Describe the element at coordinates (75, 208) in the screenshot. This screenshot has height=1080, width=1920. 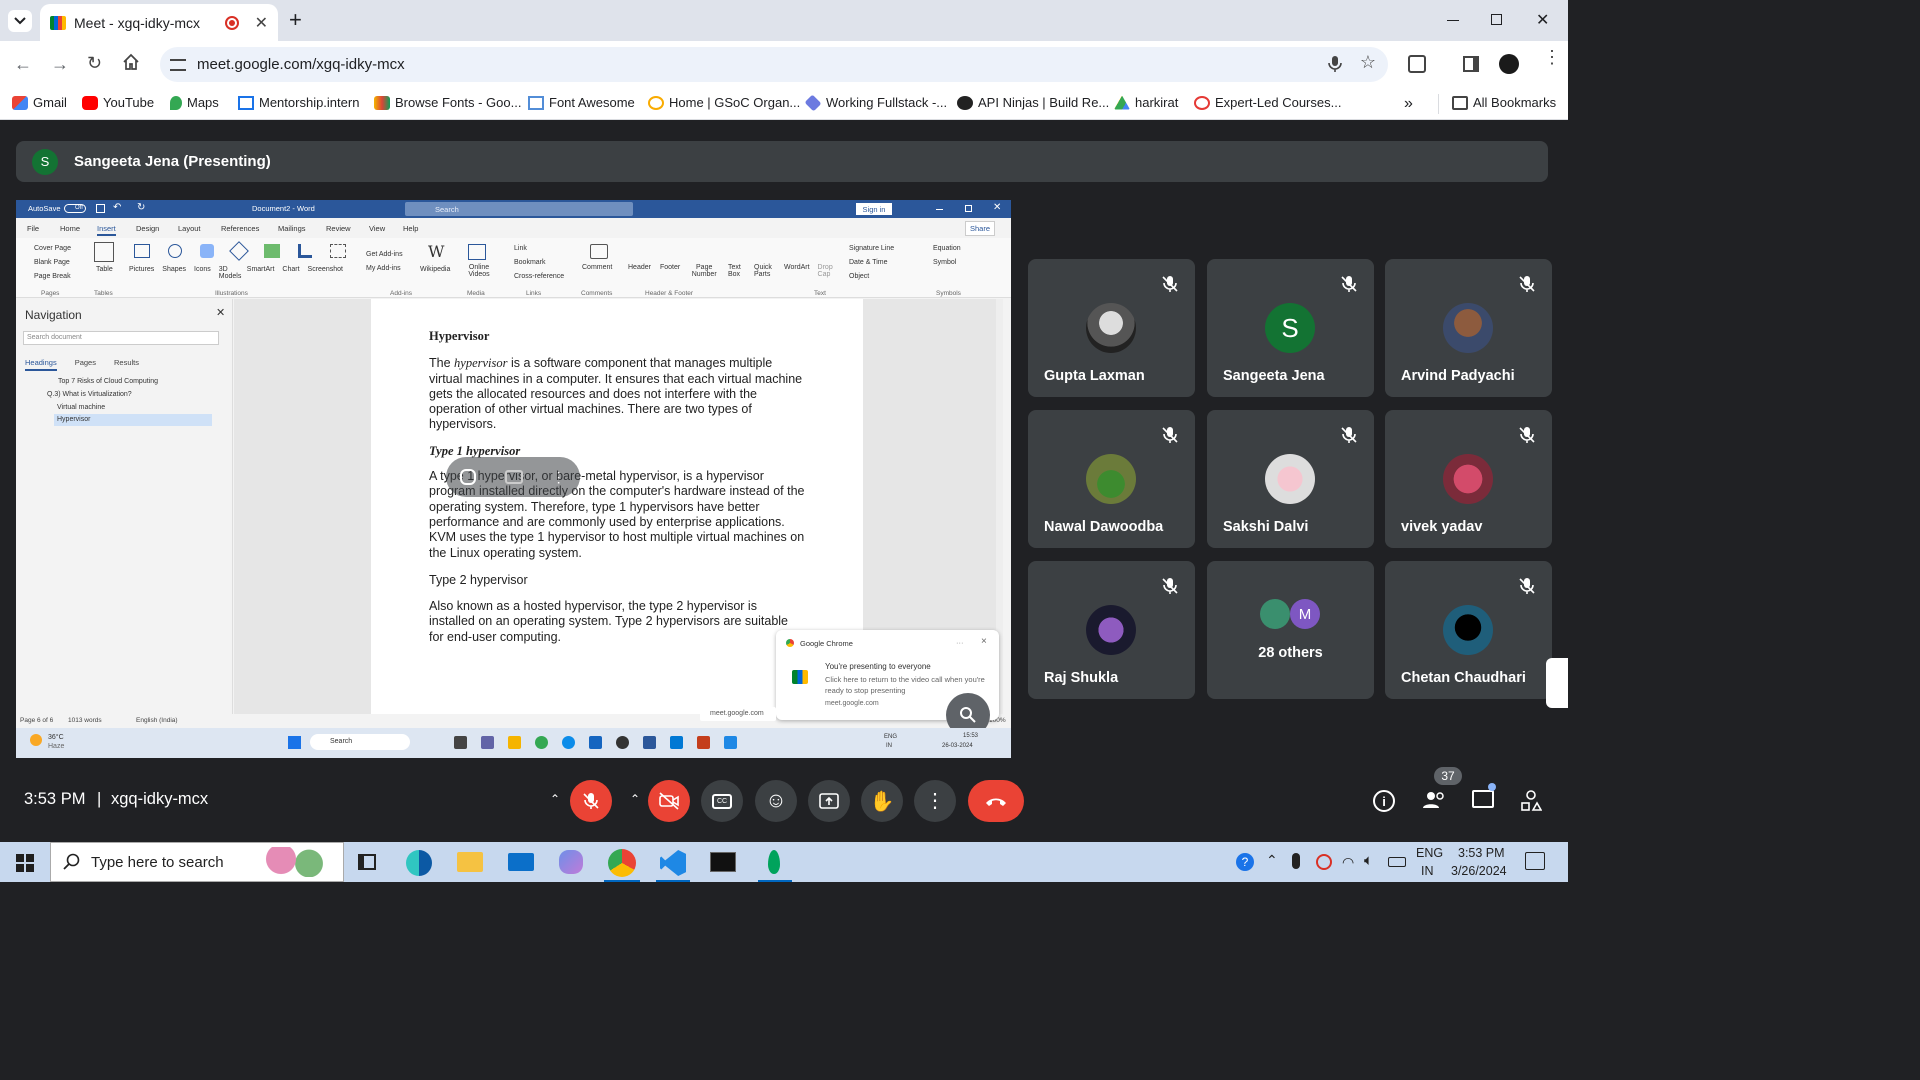
I see `autosave-toggle: Off` at that location.